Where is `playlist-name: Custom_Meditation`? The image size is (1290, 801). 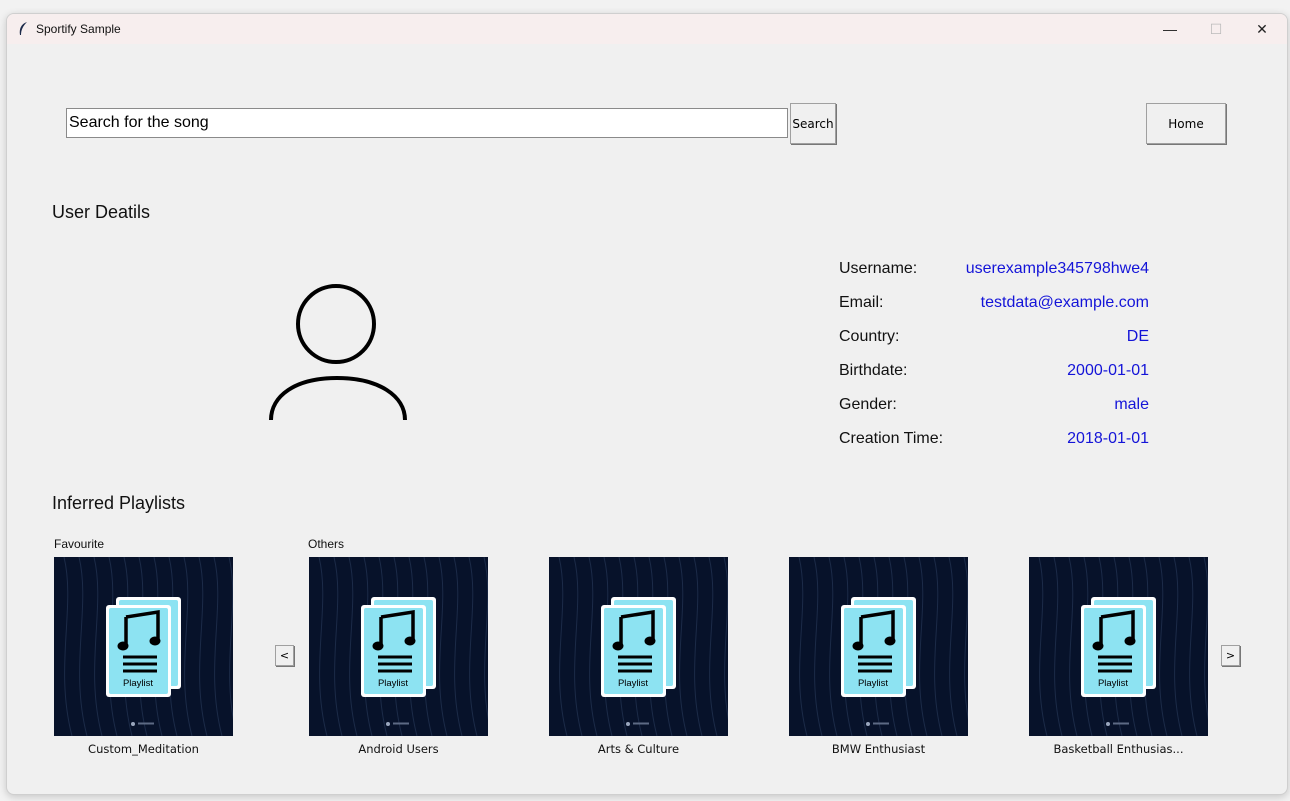 playlist-name: Custom_Meditation is located at coordinates (143, 749).